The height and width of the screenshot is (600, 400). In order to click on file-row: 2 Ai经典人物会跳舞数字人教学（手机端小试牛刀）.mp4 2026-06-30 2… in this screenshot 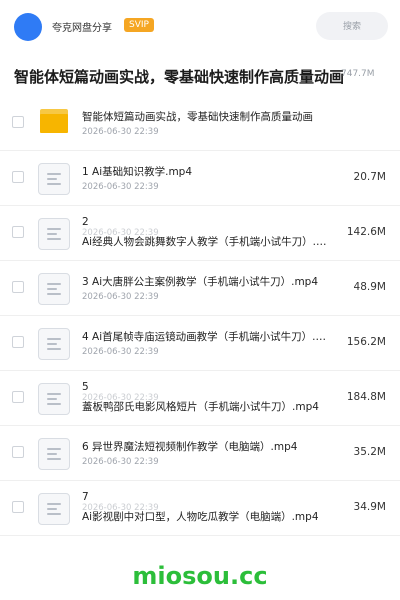, I will do `click(200, 233)`.